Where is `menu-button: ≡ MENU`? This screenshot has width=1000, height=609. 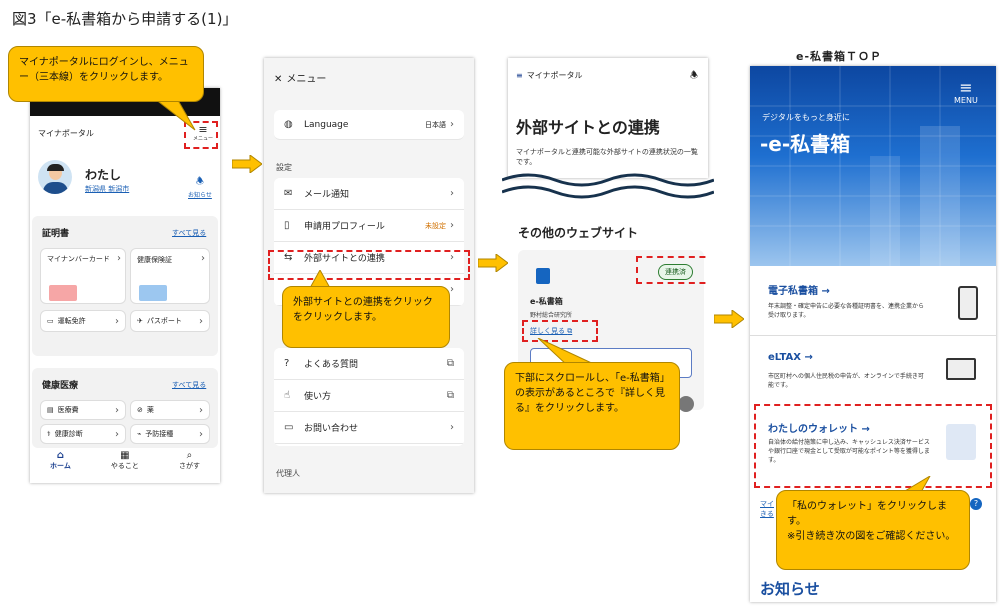 menu-button: ≡ MENU is located at coordinates (966, 92).